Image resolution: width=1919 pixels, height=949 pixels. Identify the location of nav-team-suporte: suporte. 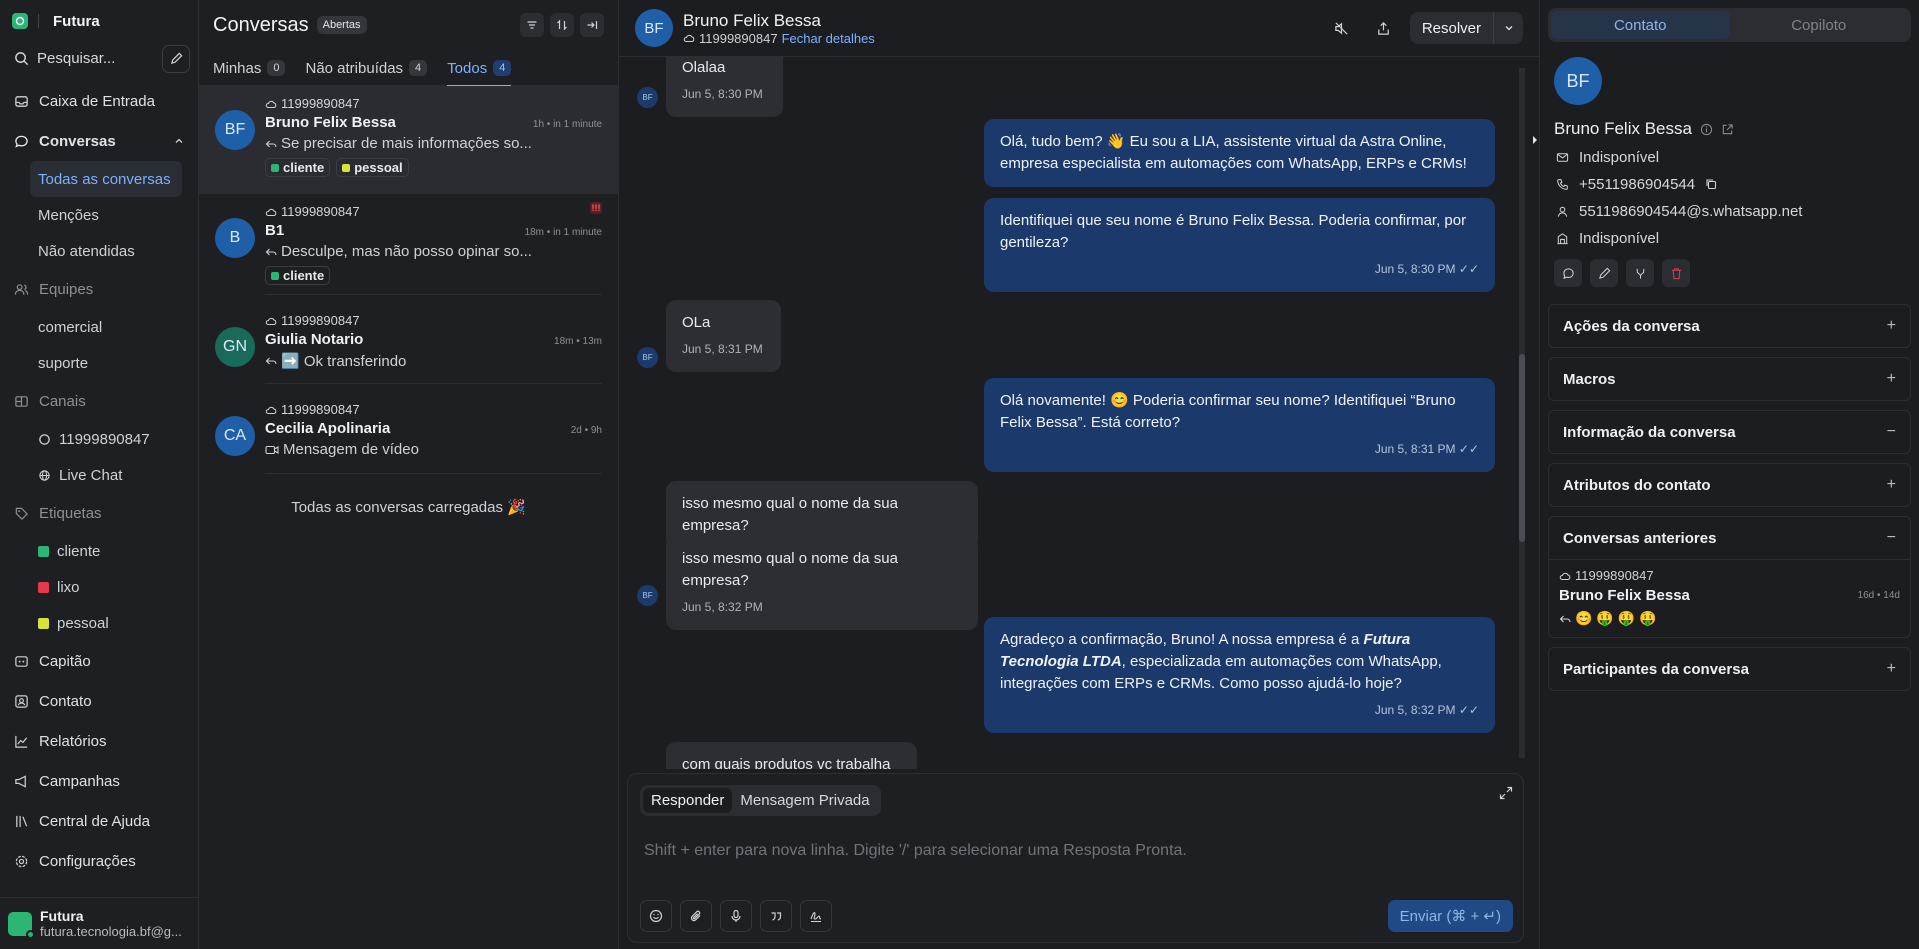
(106, 363).